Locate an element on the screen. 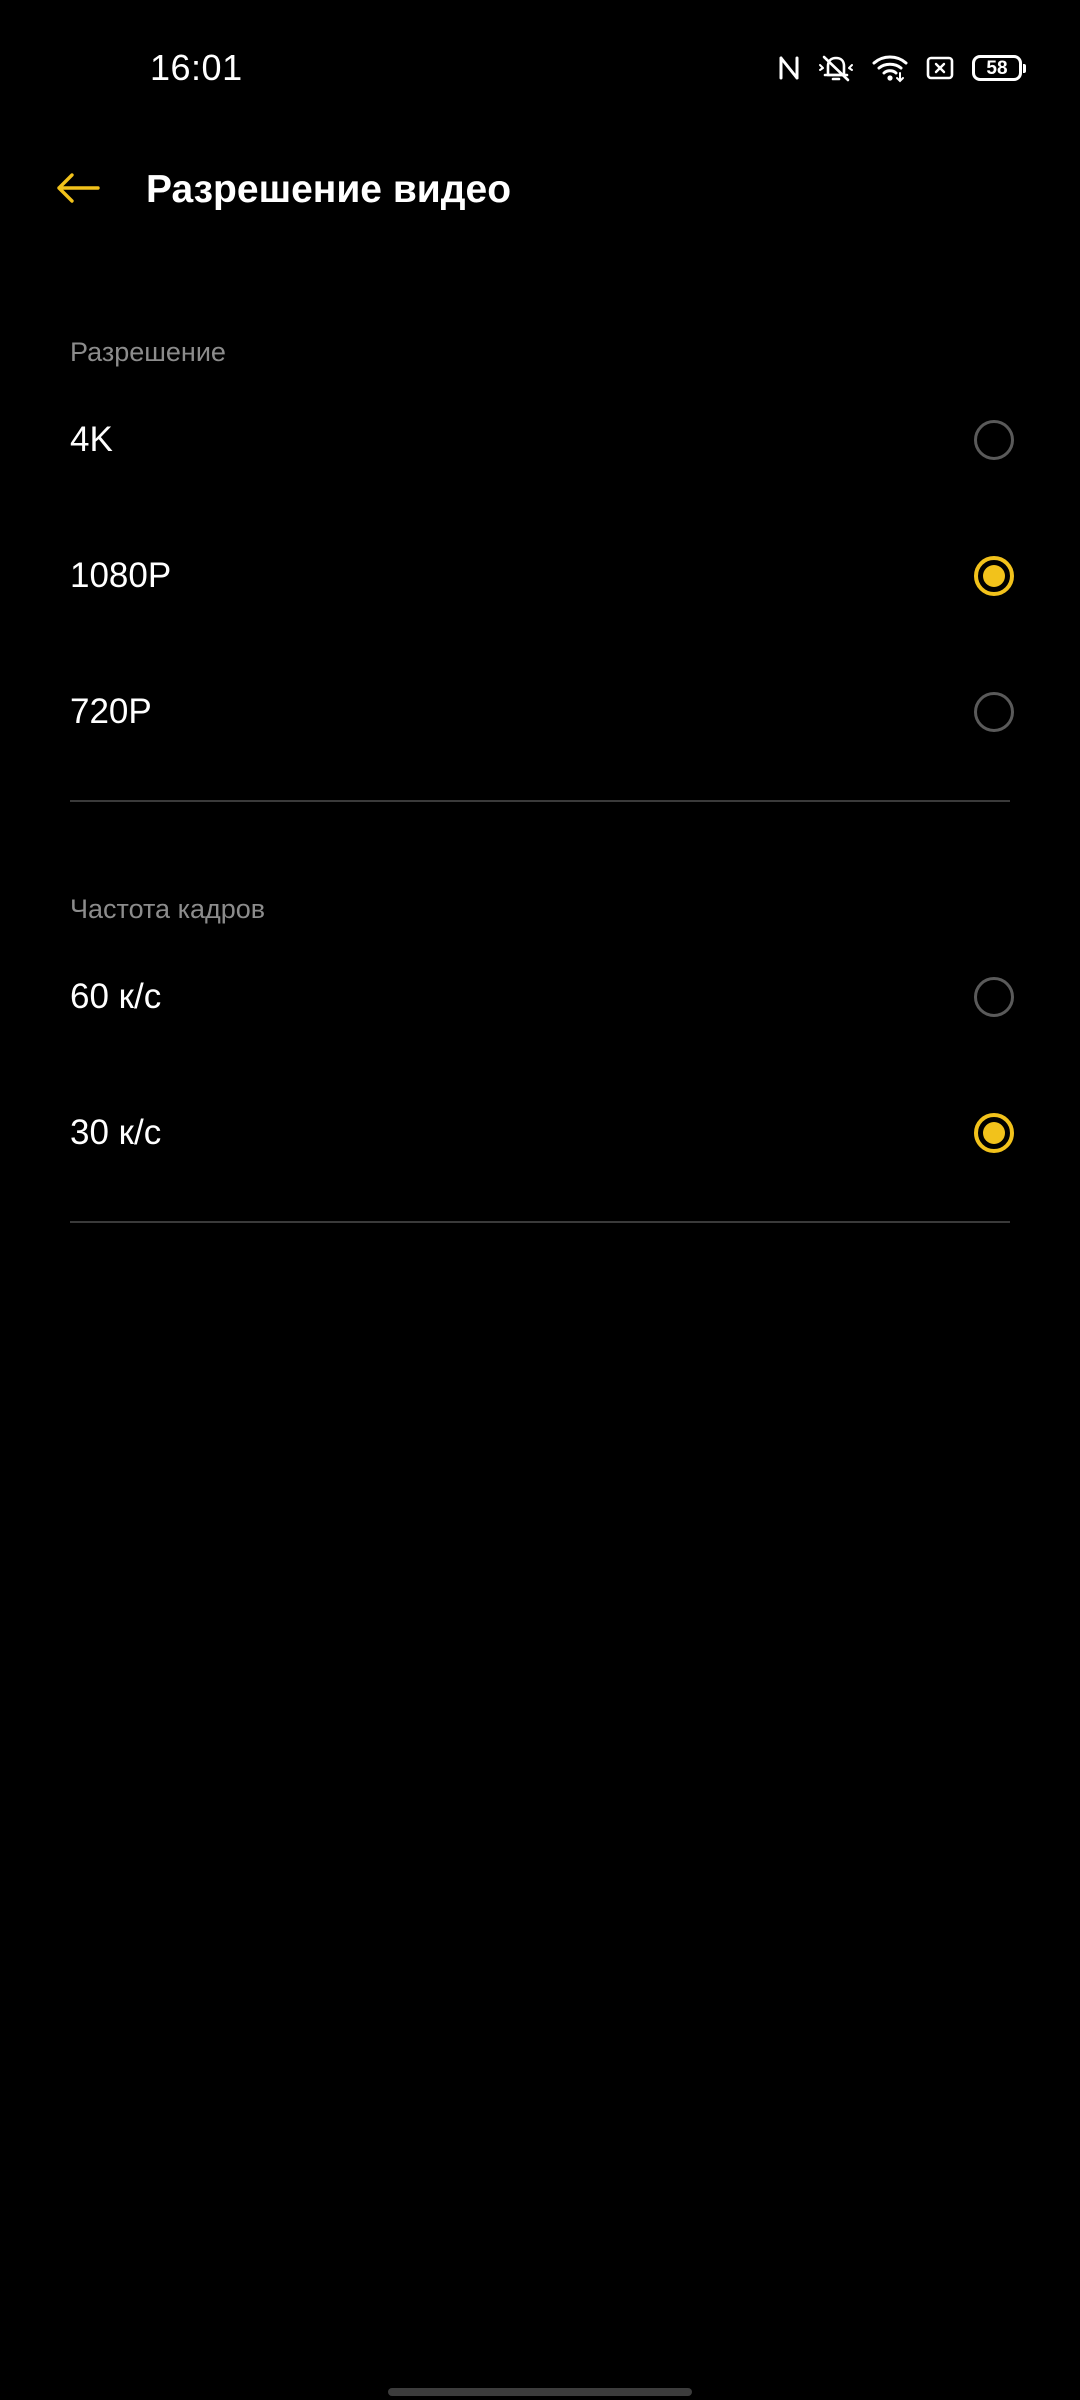 This screenshot has height=2400, width=1080. option-label: 60 к/с is located at coordinates (116, 996).